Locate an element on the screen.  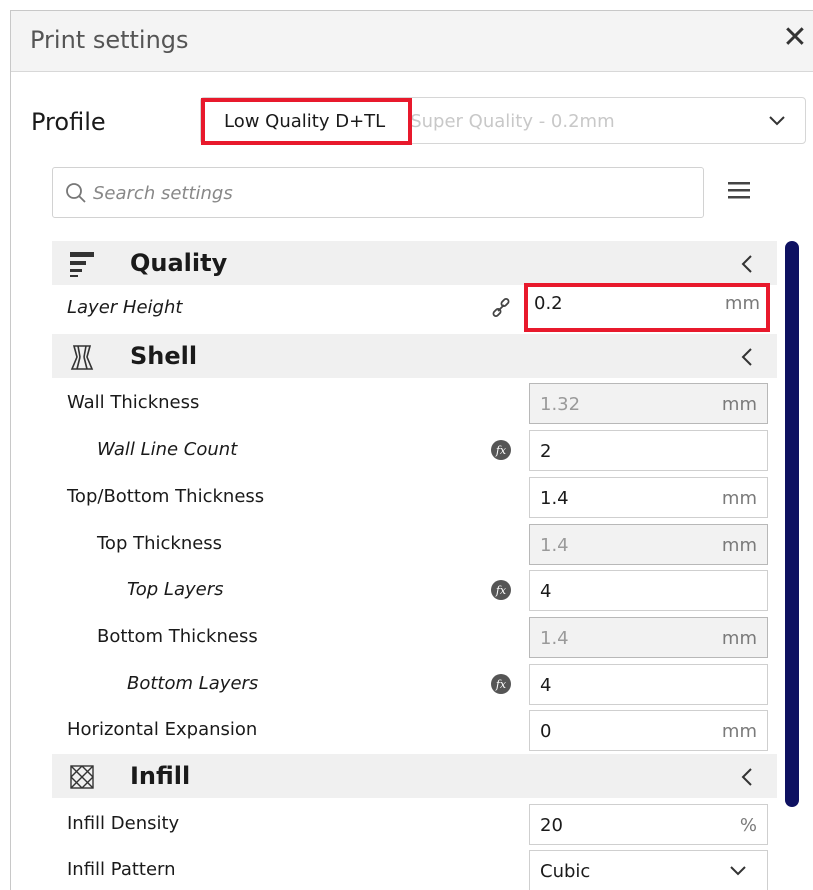
category-label: Quality is located at coordinates (179, 263).